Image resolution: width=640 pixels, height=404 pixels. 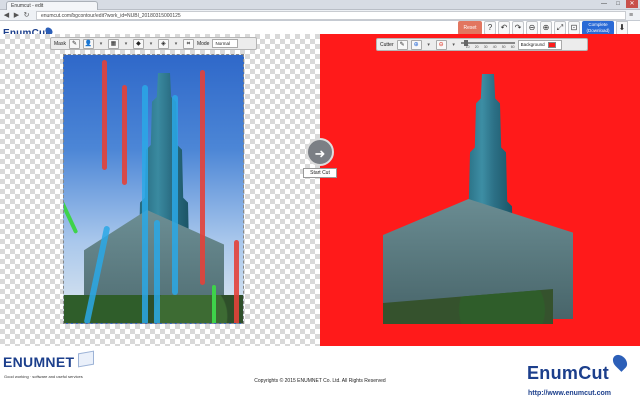 What do you see at coordinates (560, 28) in the screenshot?
I see `fit-screen-icon: ⤢` at bounding box center [560, 28].